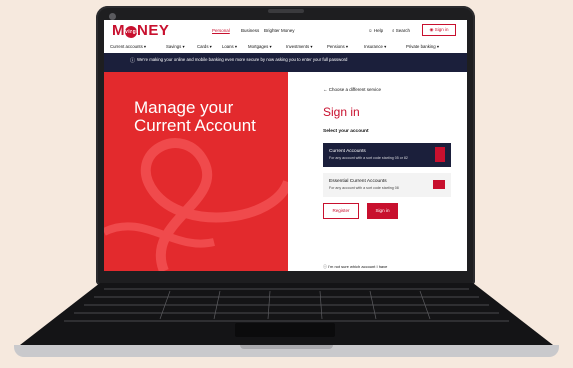 The image size is (573, 368). I want to click on nav-insurance: Insurance ▾, so click(375, 47).